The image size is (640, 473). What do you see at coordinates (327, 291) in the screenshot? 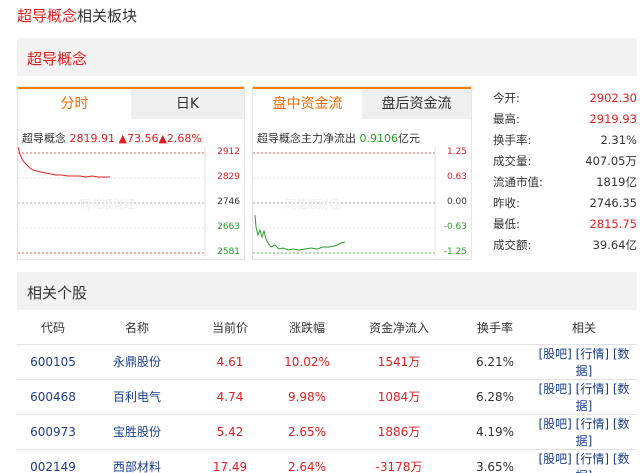
I see `related-stocks-header: 相关个股` at bounding box center [327, 291].